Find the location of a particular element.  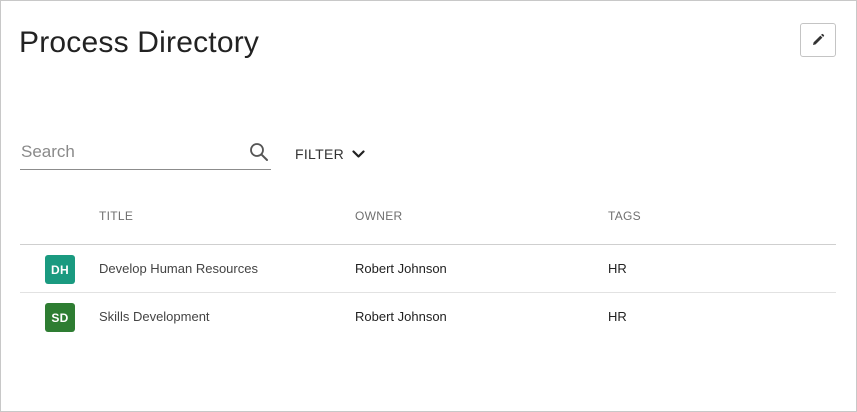

search-icon is located at coordinates (259, 152).